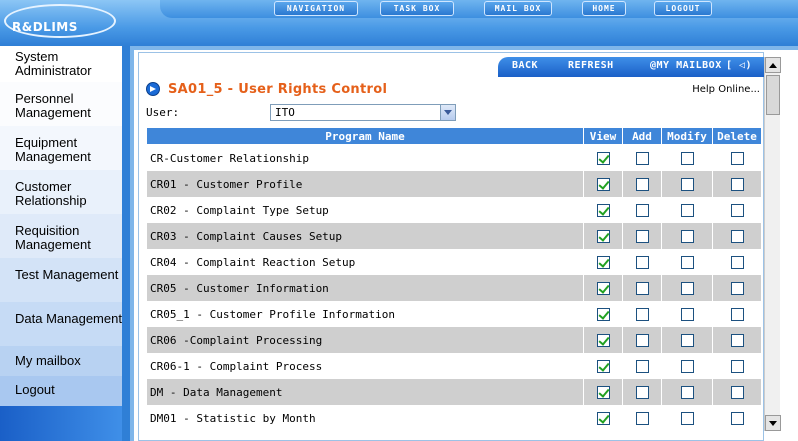  I want to click on user-select: ITO, so click(363, 112).